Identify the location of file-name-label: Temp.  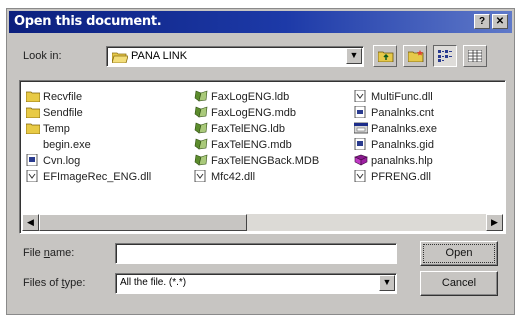
(56, 129).